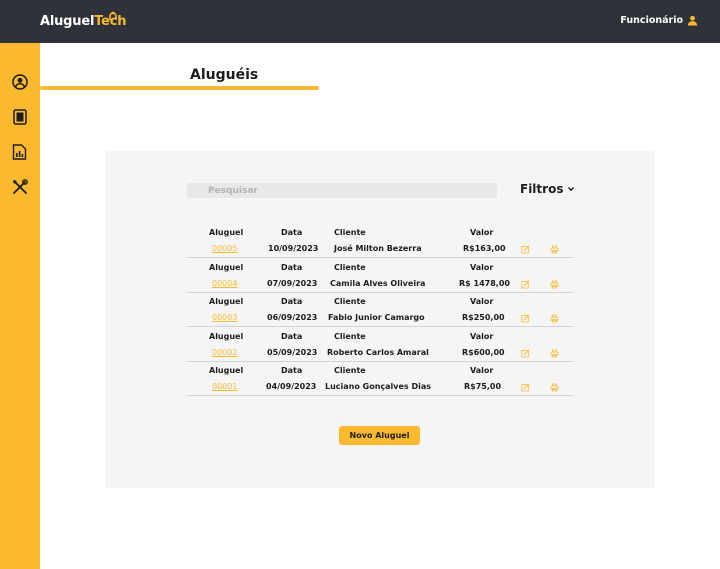 This screenshot has width=720, height=569. I want to click on logo-mark-icon, so click(113, 15).